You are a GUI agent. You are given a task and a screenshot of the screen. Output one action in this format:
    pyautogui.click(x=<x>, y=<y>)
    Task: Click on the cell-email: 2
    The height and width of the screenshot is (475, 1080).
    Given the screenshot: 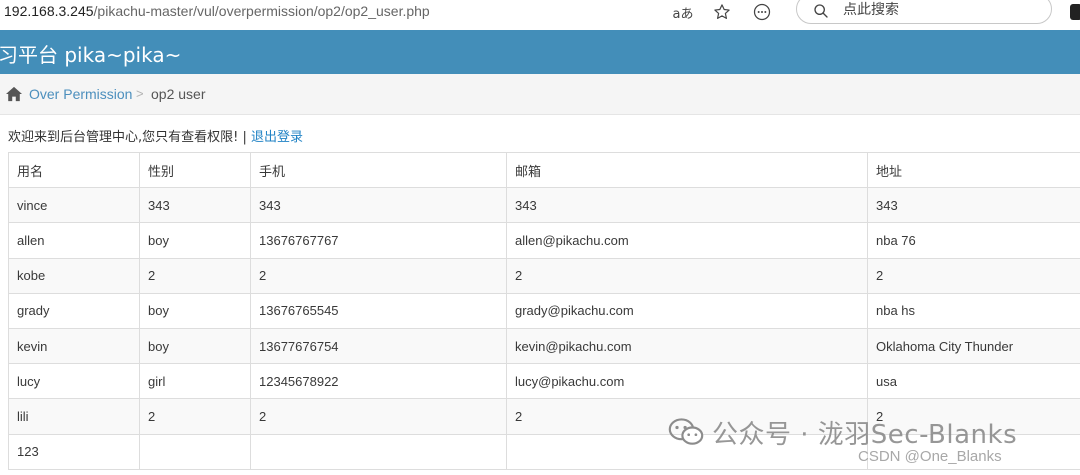 What is the action you would take?
    pyautogui.click(x=687, y=275)
    